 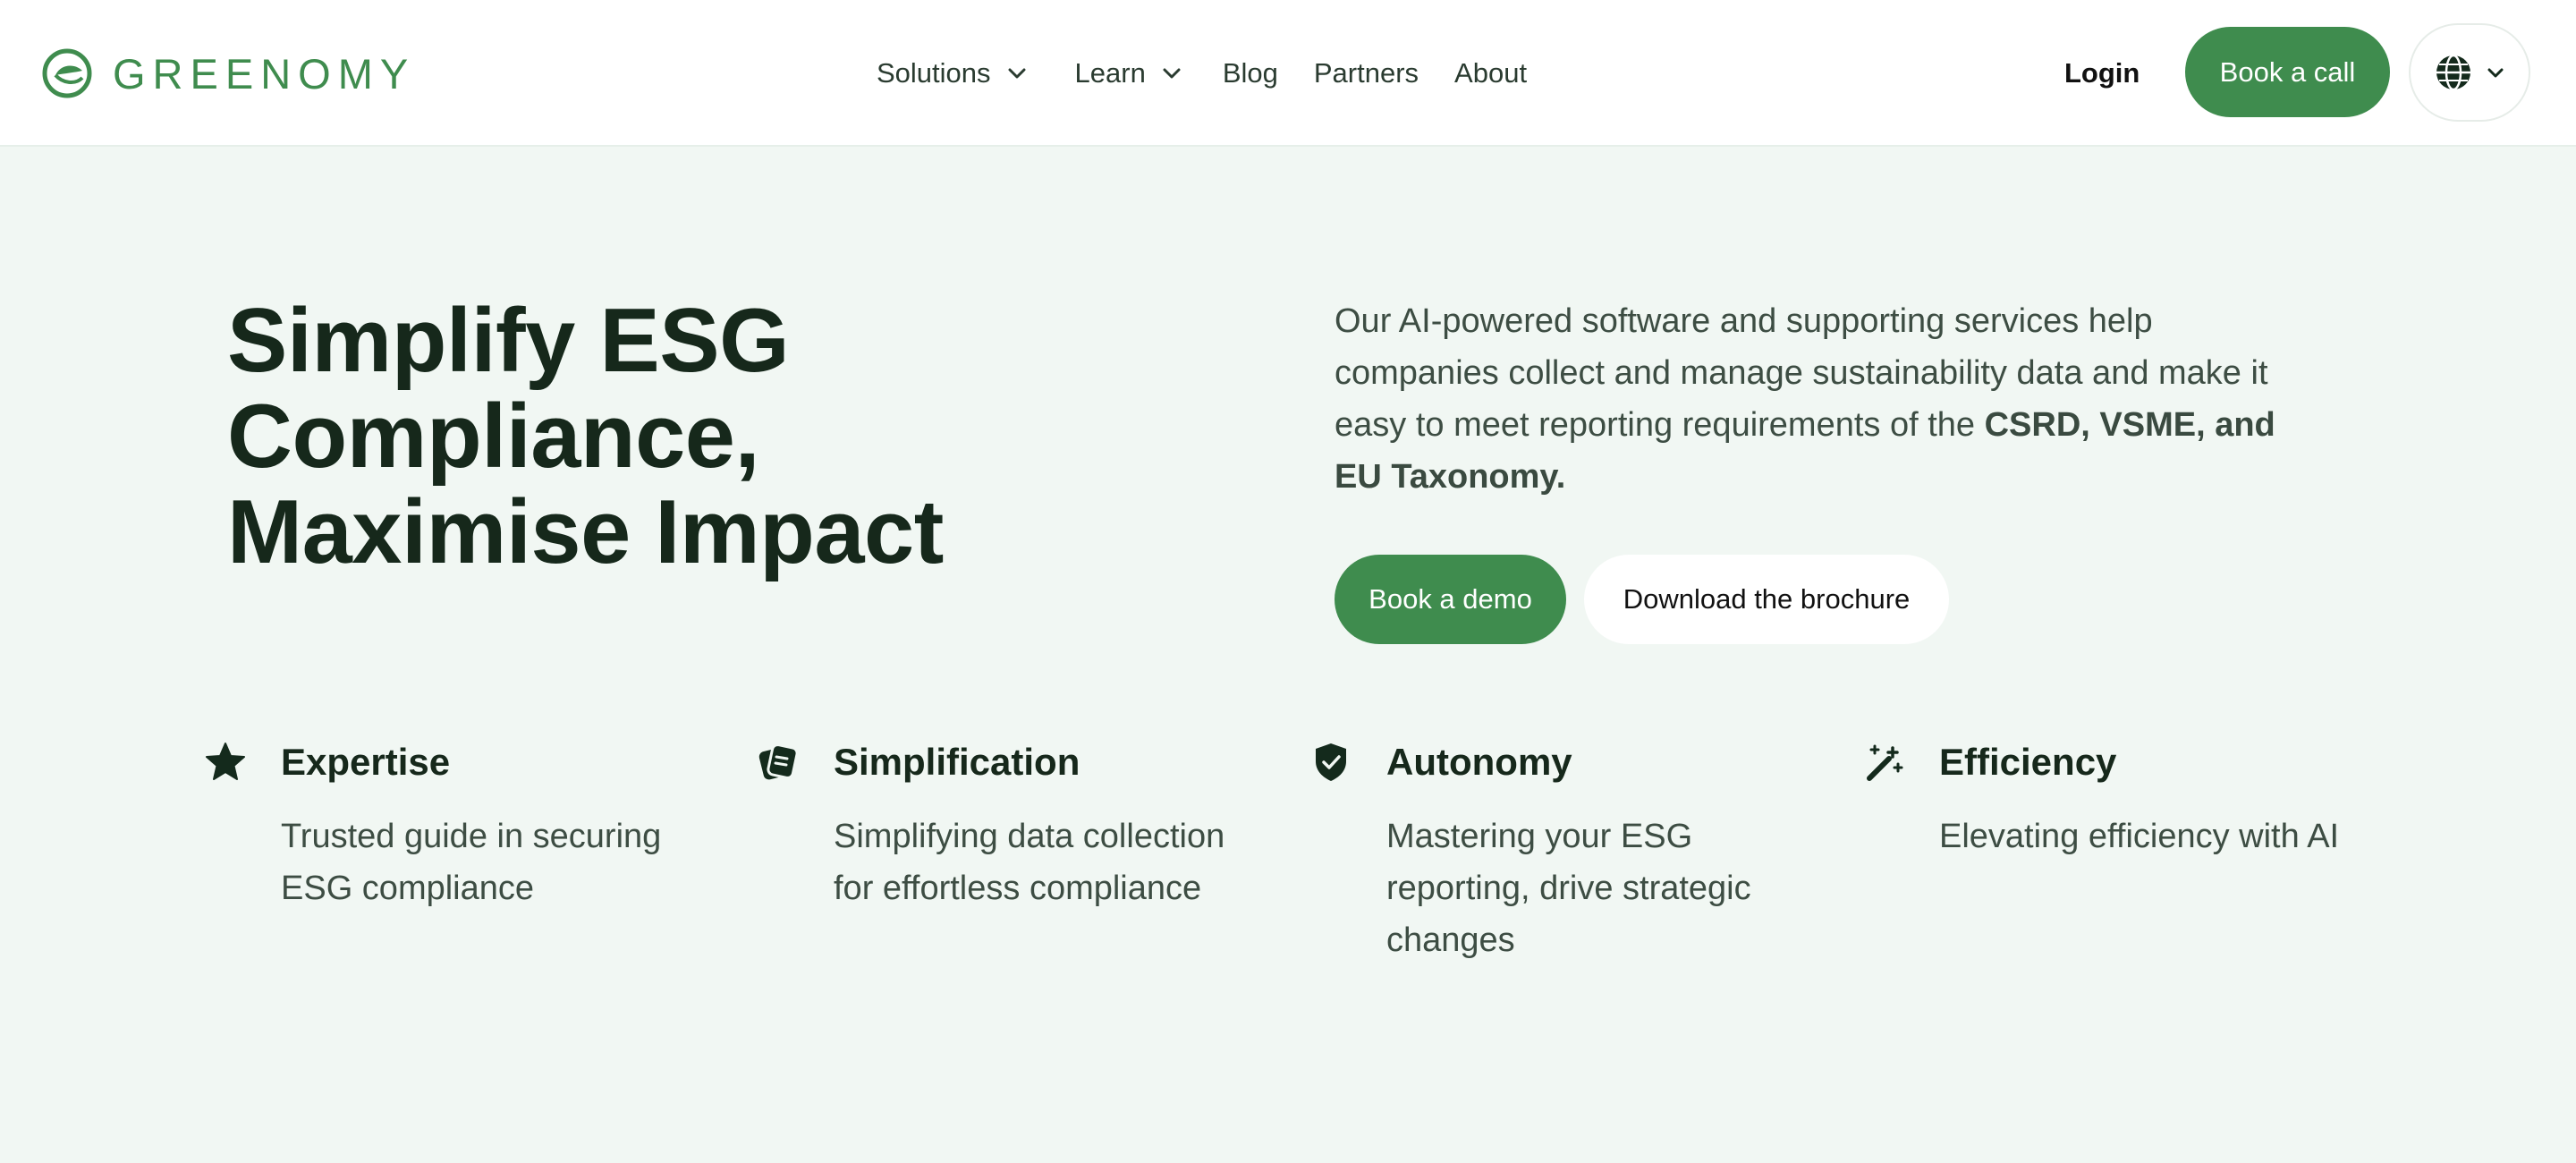 I want to click on greenomy-logo: GREENOMY, so click(x=228, y=73).